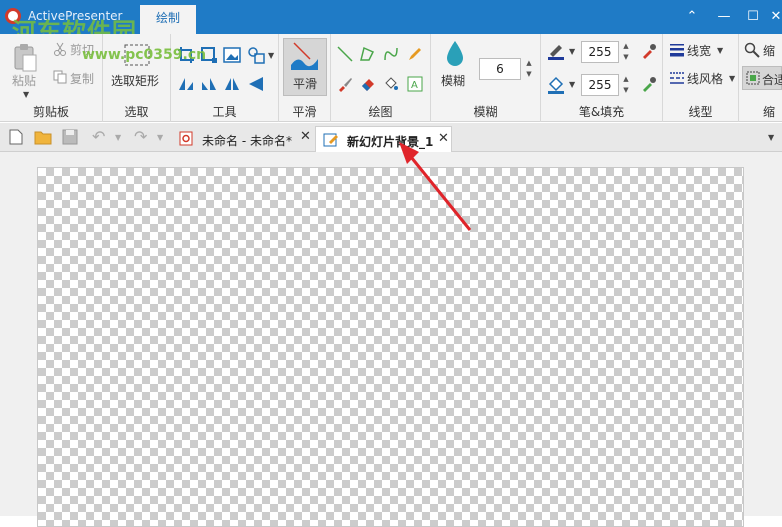 The height and width of the screenshot is (527, 782). Describe the element at coordinates (98, 136) in the screenshot. I see `undo-icon: ↶` at that location.